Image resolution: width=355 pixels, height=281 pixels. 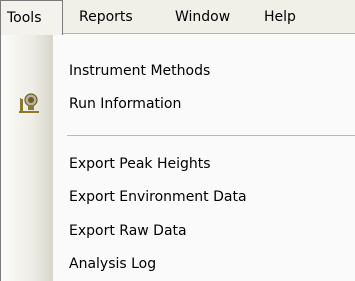 What do you see at coordinates (106, 17) in the screenshot?
I see `menu-reports: Reports` at bounding box center [106, 17].